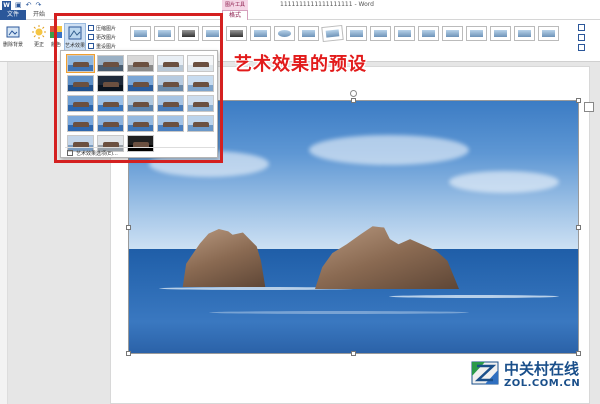 The height and width of the screenshot is (404, 600). I want to click on picture-border-commands, so click(581, 39).